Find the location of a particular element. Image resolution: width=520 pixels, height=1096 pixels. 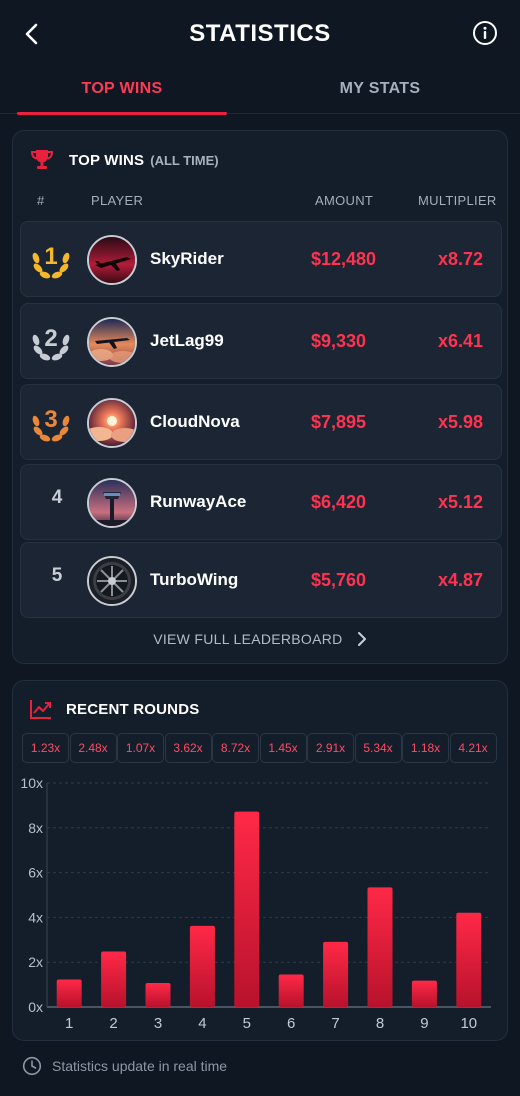

plane-sunset-image is located at coordinates (112, 260).